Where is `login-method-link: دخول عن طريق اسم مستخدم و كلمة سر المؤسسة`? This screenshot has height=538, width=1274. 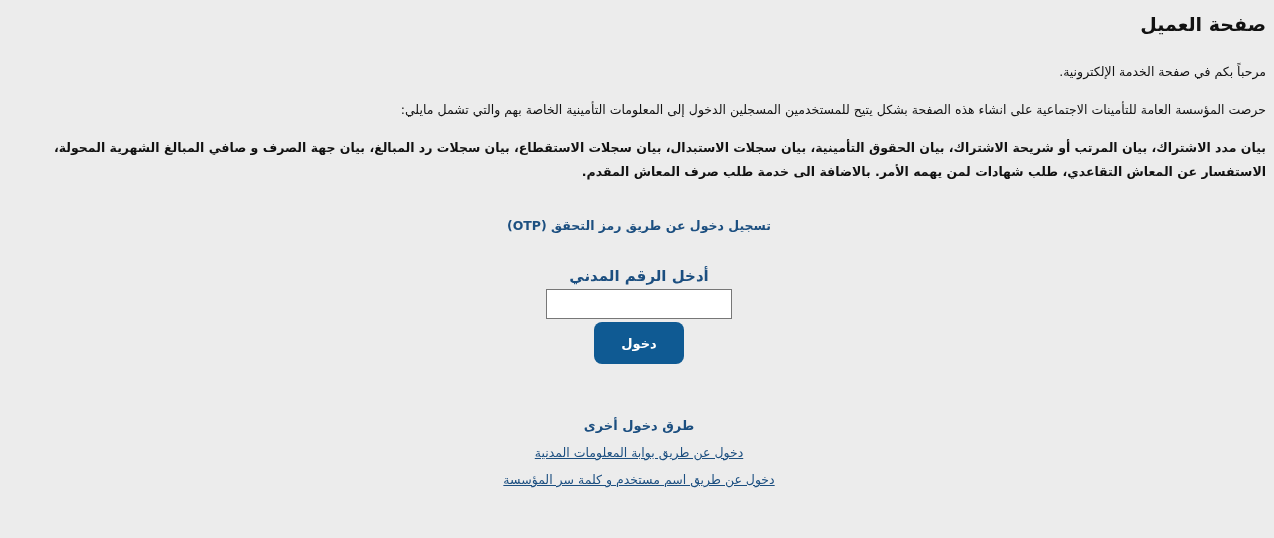 login-method-link: دخول عن طريق اسم مستخدم و كلمة سر المؤسسة is located at coordinates (639, 479).